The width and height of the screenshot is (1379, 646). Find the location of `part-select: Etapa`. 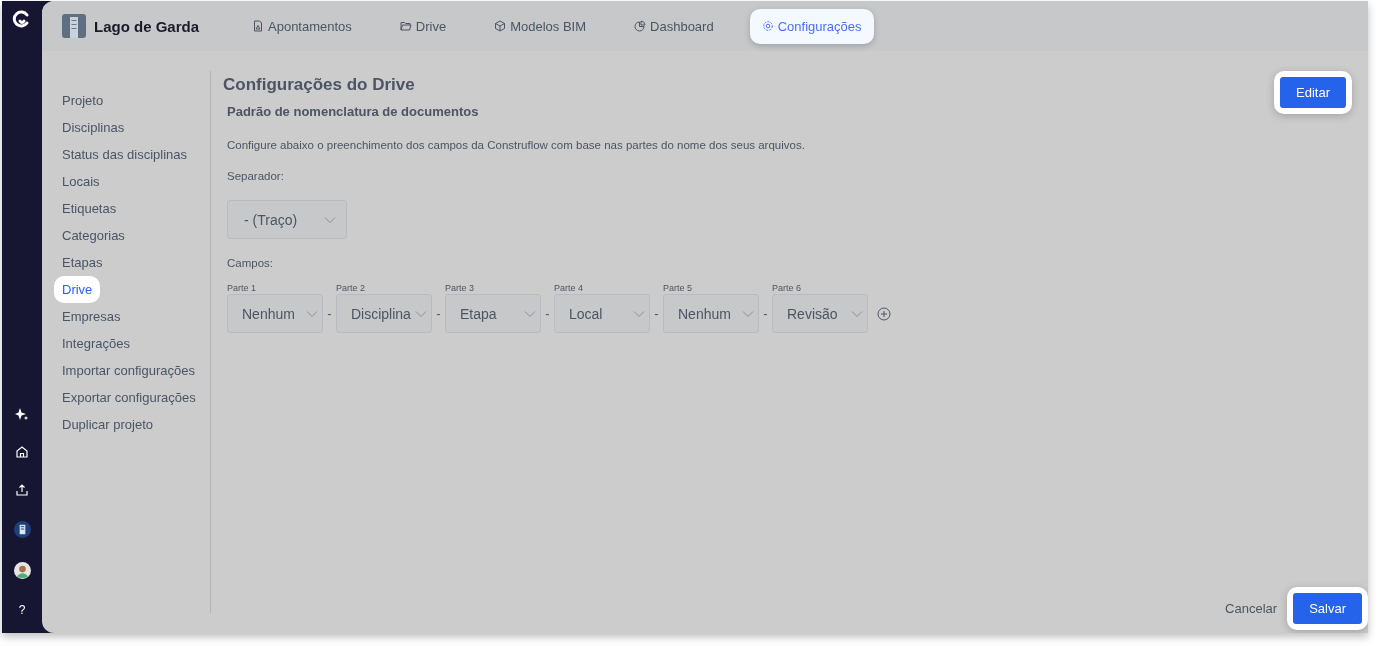

part-select: Etapa is located at coordinates (493, 313).